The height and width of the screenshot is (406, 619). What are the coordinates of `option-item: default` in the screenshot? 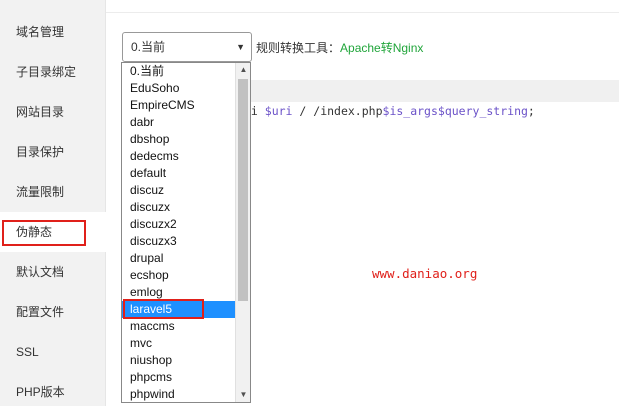 It's located at (178, 173).